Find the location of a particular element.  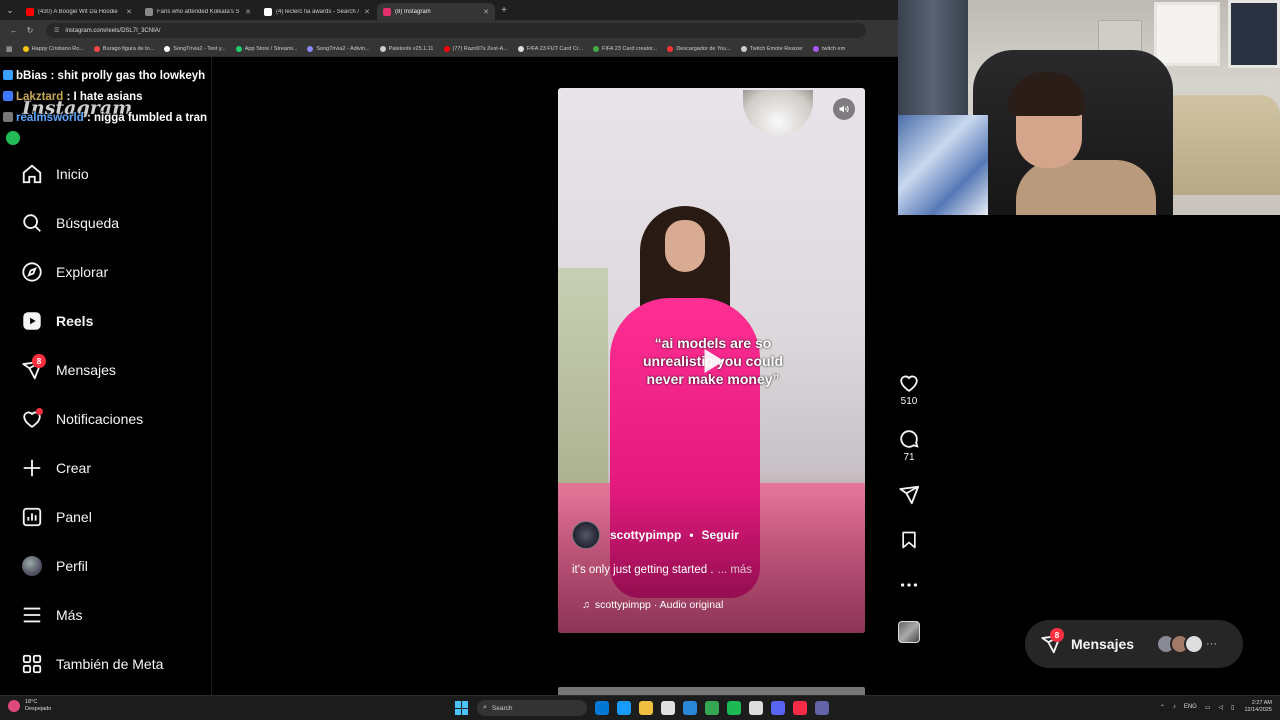

sidebar-item-mas: Más is located at coordinates (51, 615).